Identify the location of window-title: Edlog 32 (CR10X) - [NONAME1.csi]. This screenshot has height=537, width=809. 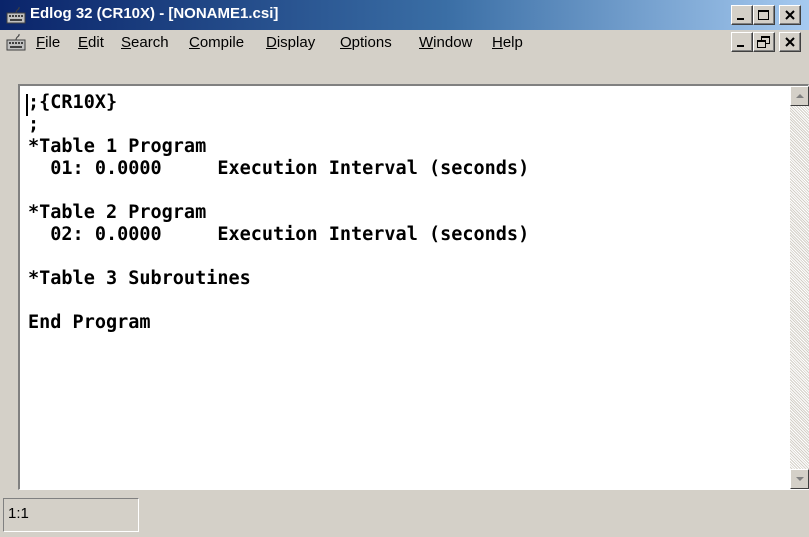
(154, 13).